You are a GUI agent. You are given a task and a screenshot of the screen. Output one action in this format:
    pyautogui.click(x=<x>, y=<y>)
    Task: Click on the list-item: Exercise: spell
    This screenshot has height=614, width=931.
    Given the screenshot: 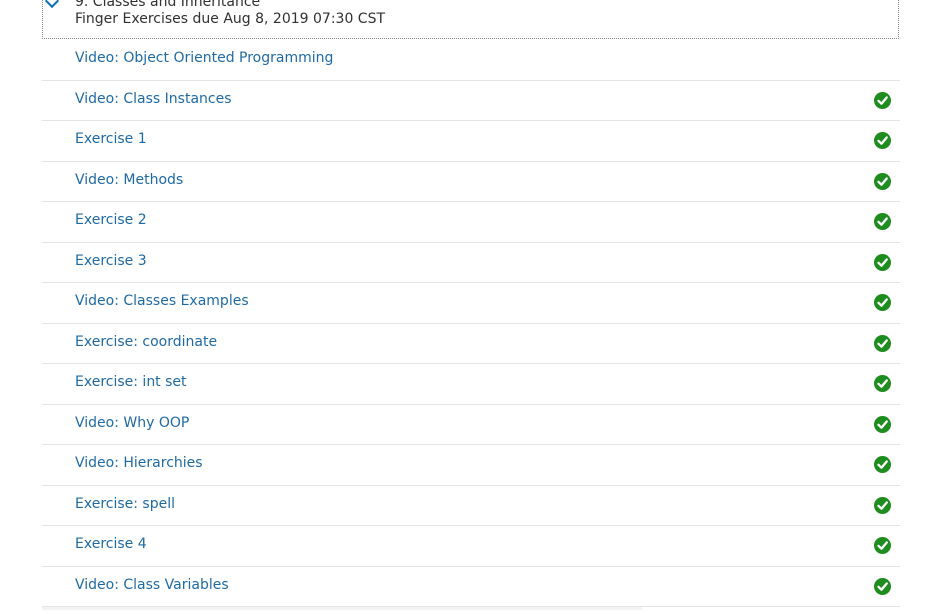 What is the action you would take?
    pyautogui.click(x=471, y=506)
    